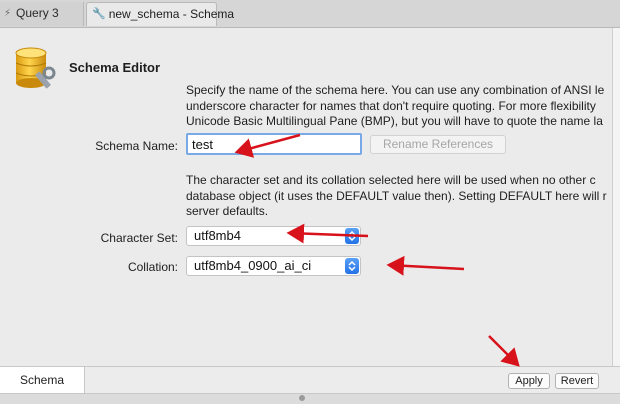  I want to click on character-set-value: utf8mb4, so click(217, 235).